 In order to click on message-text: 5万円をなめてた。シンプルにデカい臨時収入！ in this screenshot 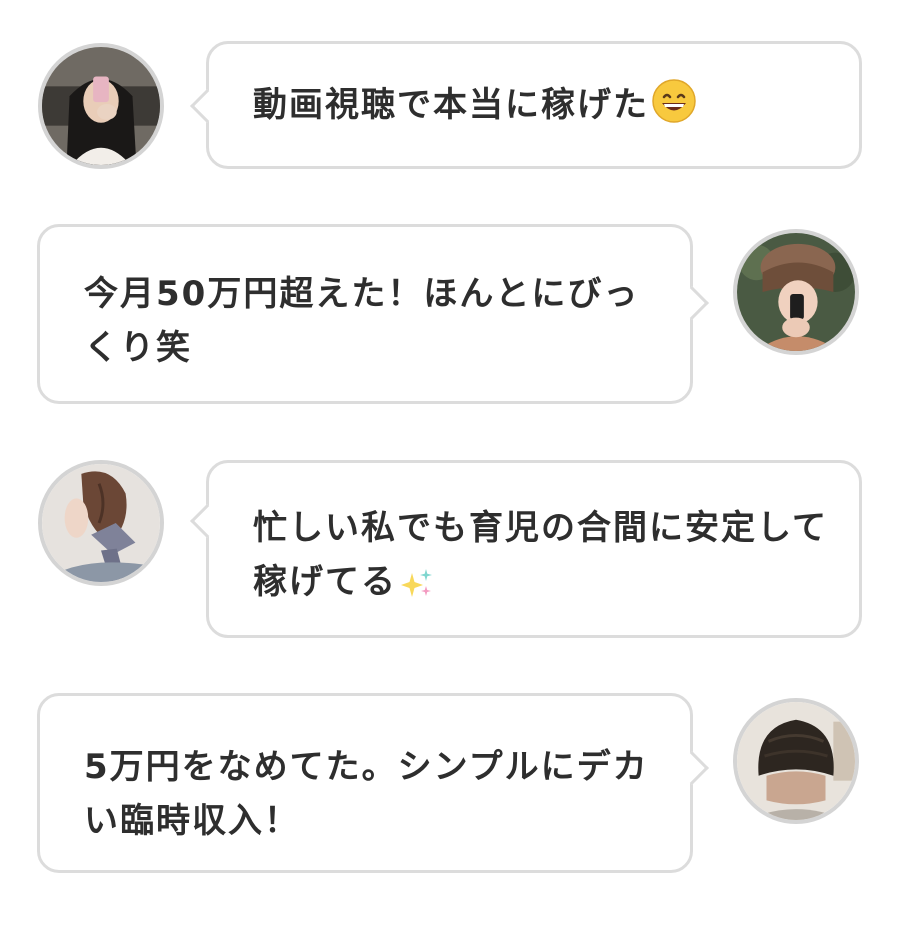, I will do `click(374, 794)`.